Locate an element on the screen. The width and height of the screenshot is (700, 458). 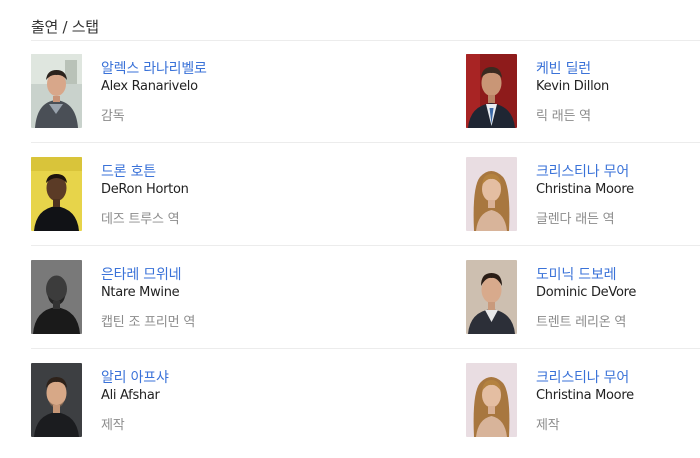
cast-name-link: 드론 호튼 is located at coordinates (145, 172).